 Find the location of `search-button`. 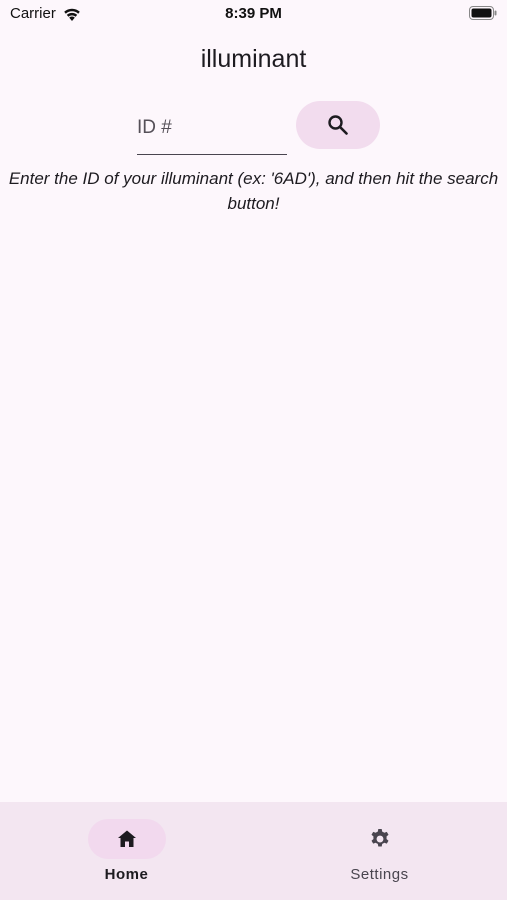

search-button is located at coordinates (338, 125).